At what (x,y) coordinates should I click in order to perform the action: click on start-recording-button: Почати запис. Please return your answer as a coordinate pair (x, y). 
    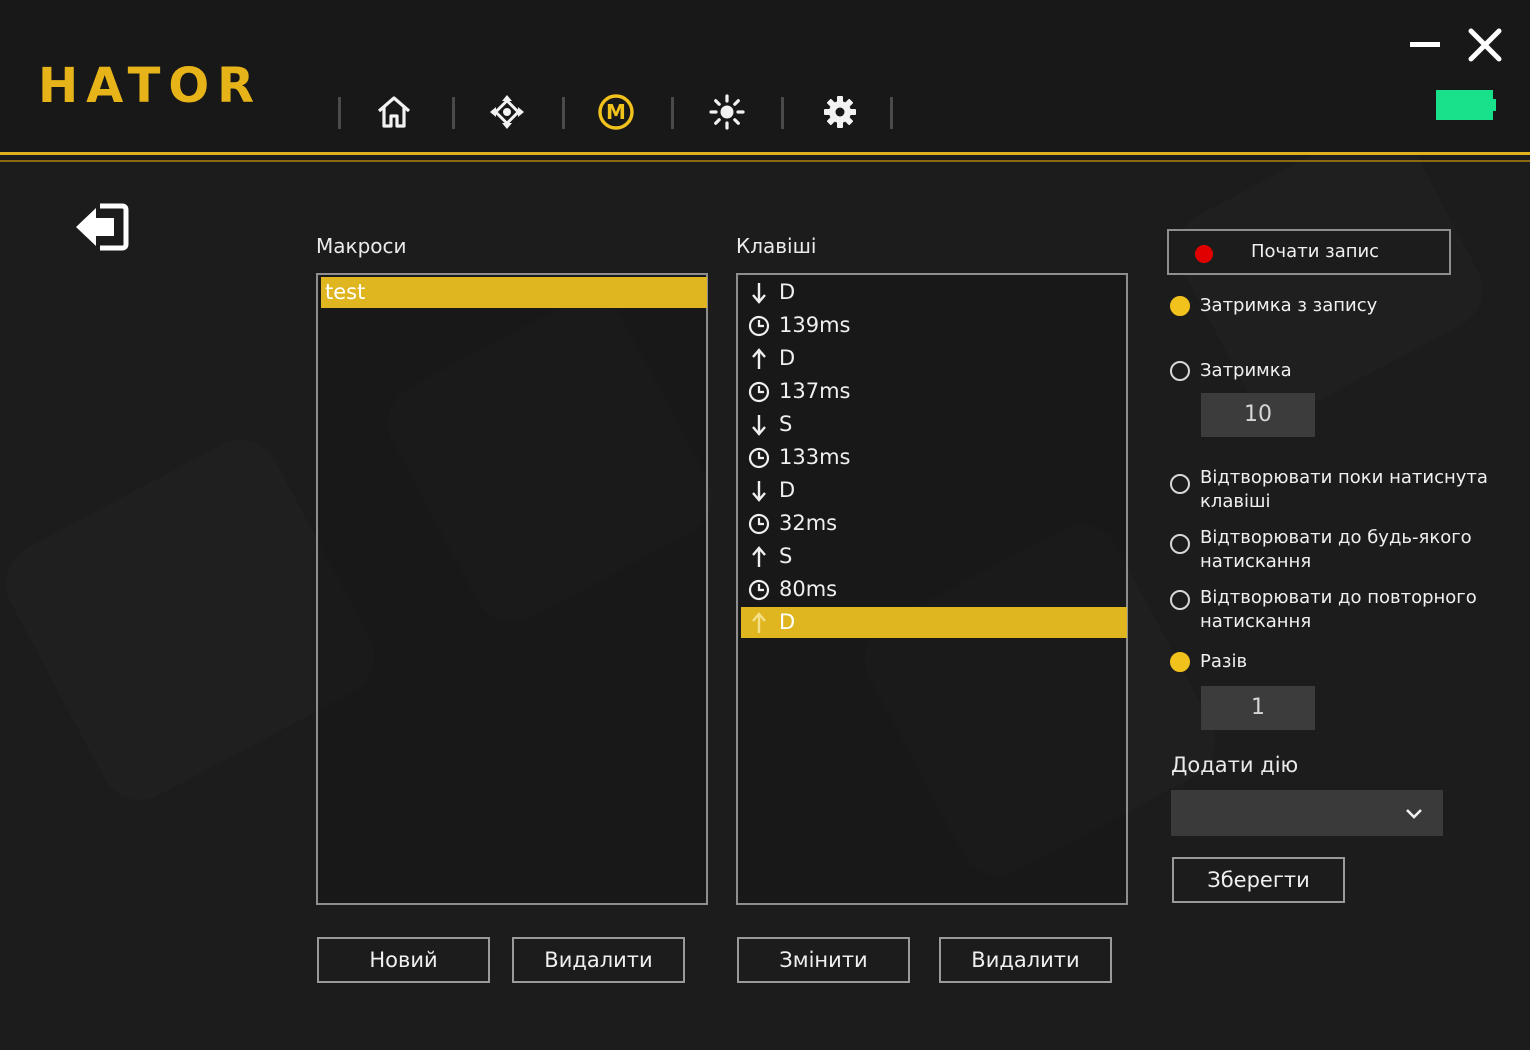
    Looking at the image, I should click on (1309, 252).